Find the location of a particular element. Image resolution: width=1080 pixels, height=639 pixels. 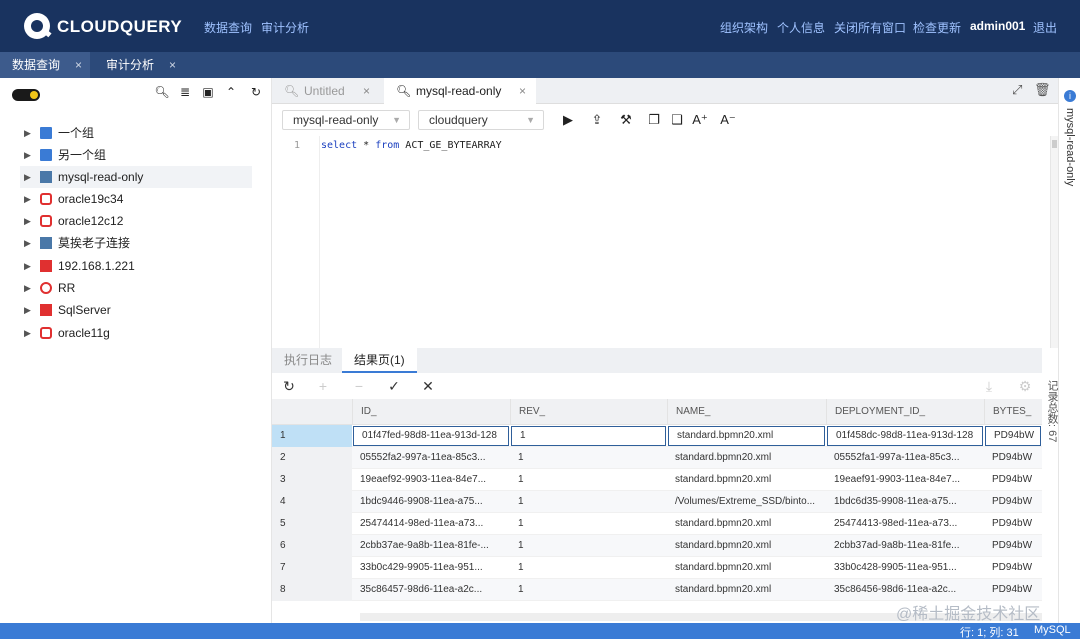

download-icon: ⤓ is located at coordinates (989, 386).